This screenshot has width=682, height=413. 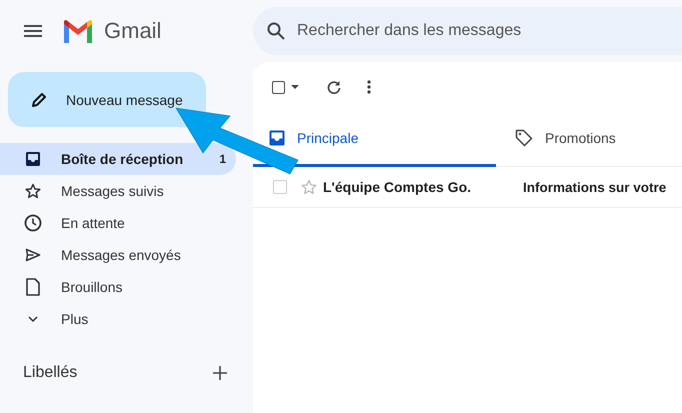 I want to click on search-field: Rechercher dans les messages, so click(x=467, y=31).